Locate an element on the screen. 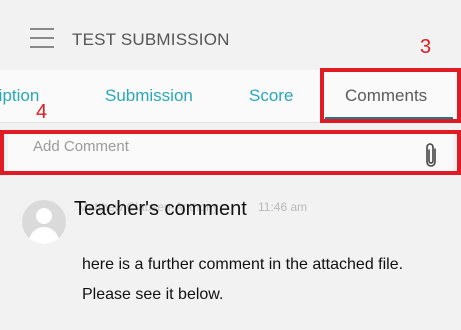  tab-description: ription is located at coordinates (19, 96).